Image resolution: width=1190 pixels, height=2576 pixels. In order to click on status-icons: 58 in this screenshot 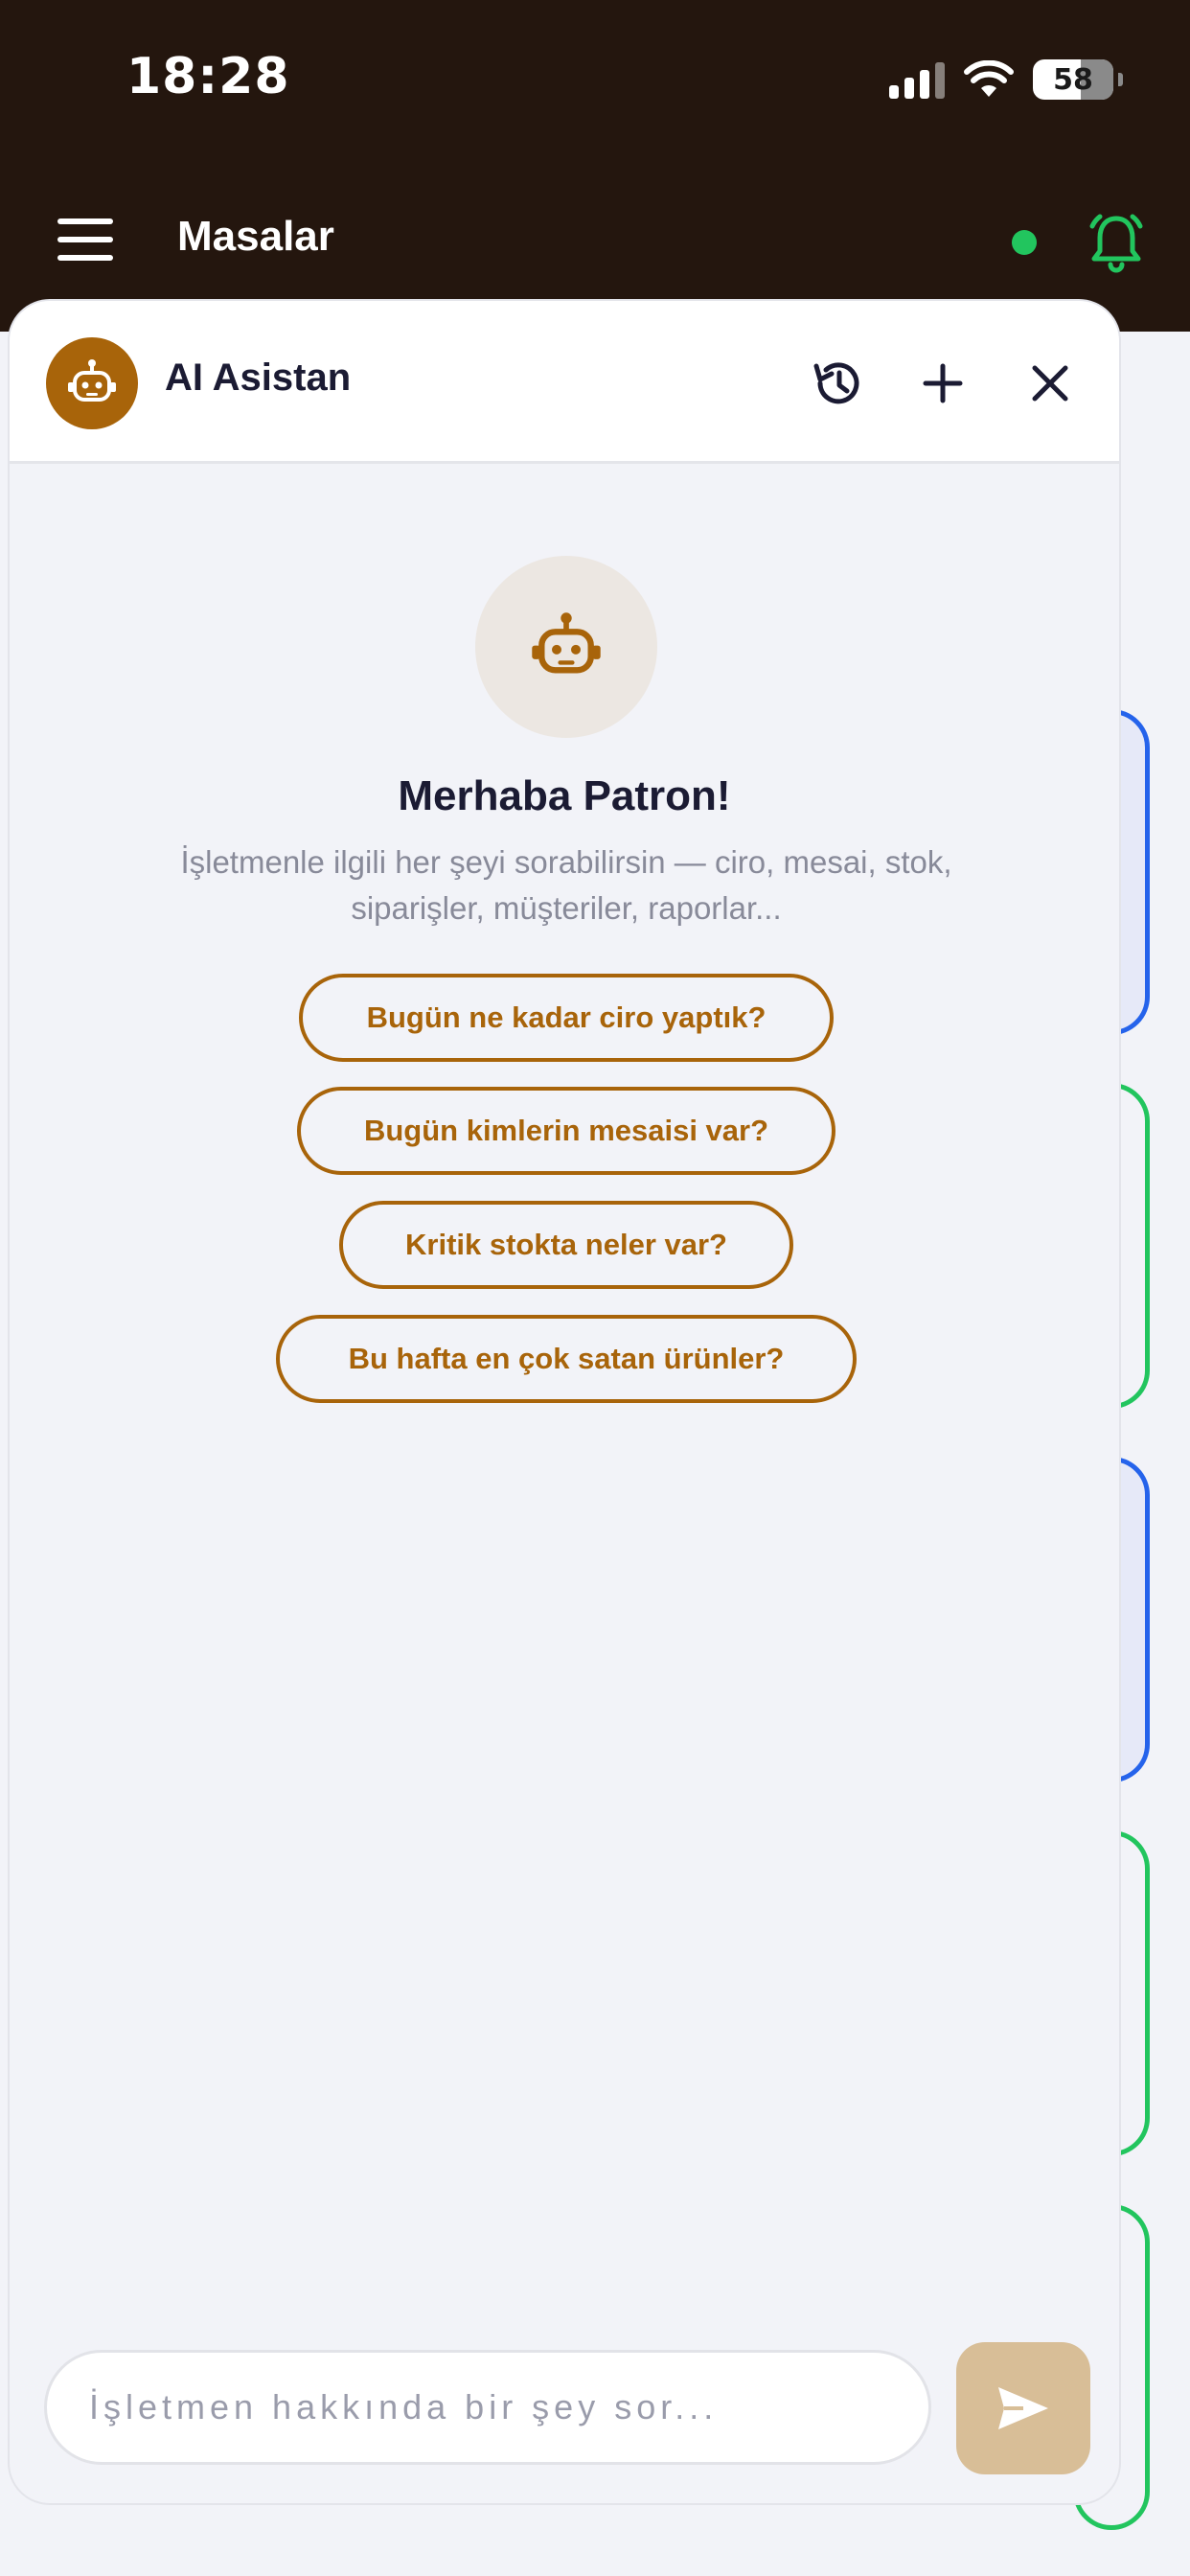, I will do `click(1006, 80)`.